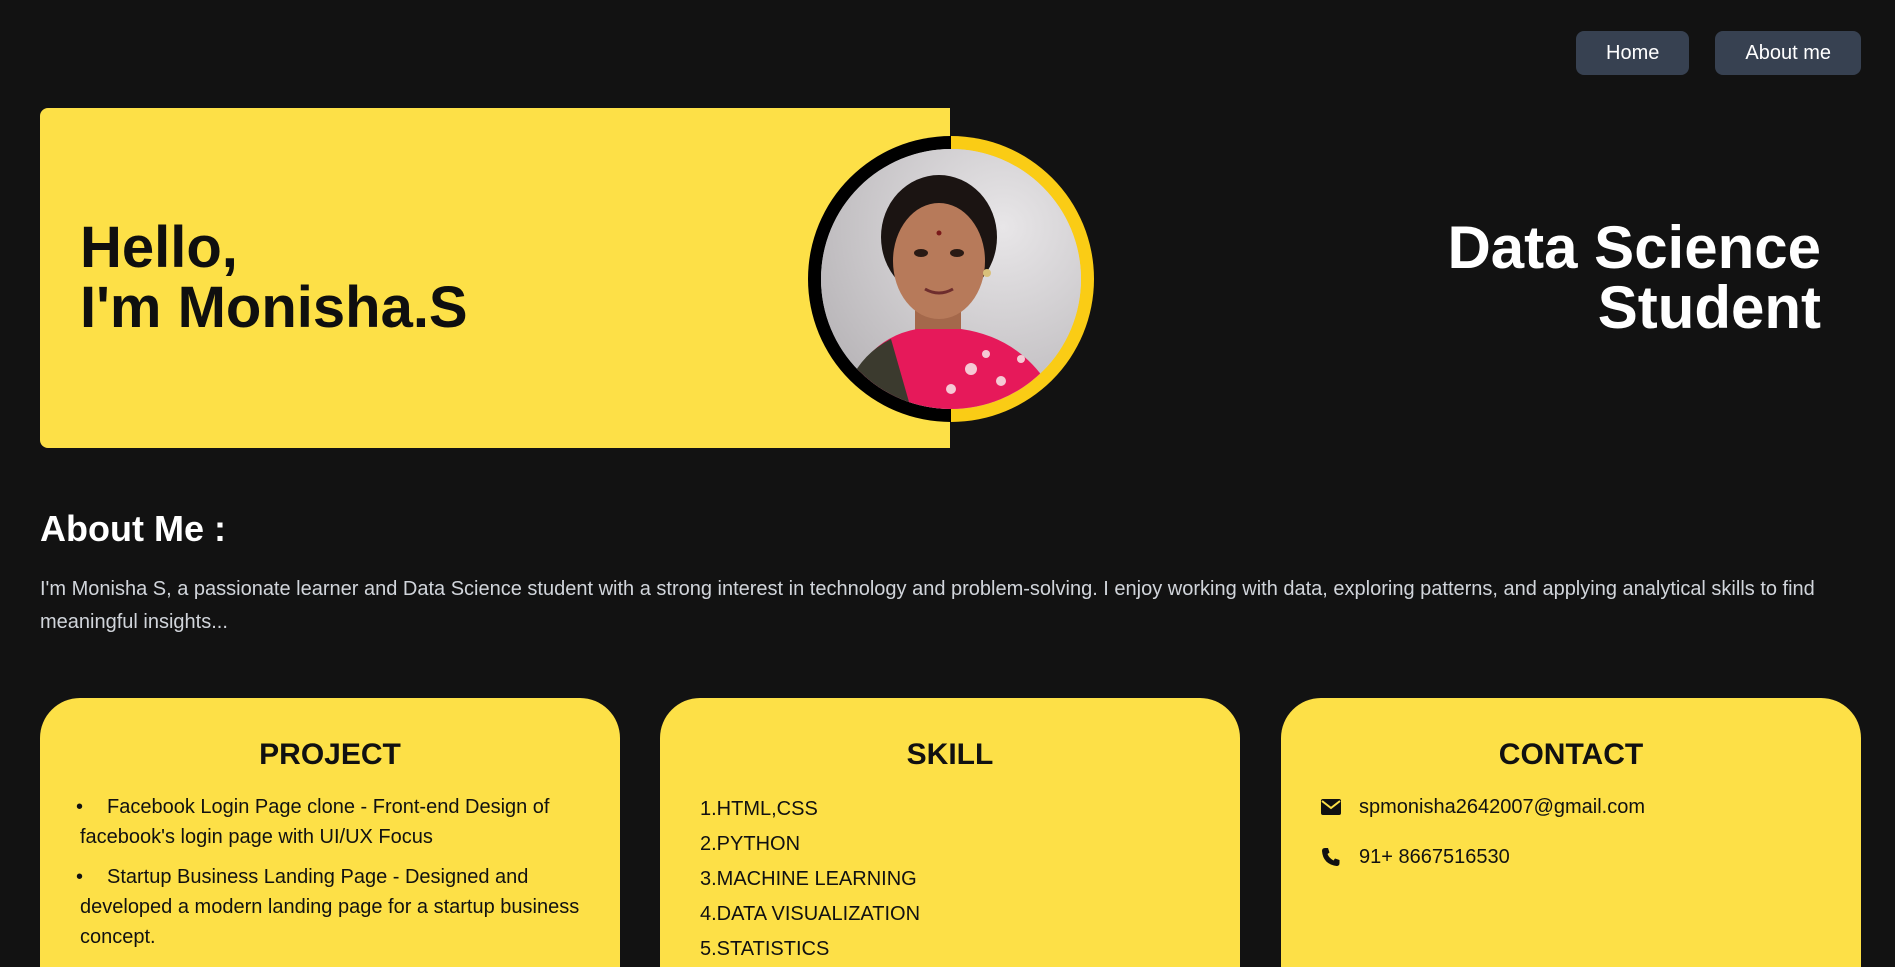 This screenshot has width=1895, height=967. I want to click on skill-item: 5.STATISTICS, so click(765, 949).